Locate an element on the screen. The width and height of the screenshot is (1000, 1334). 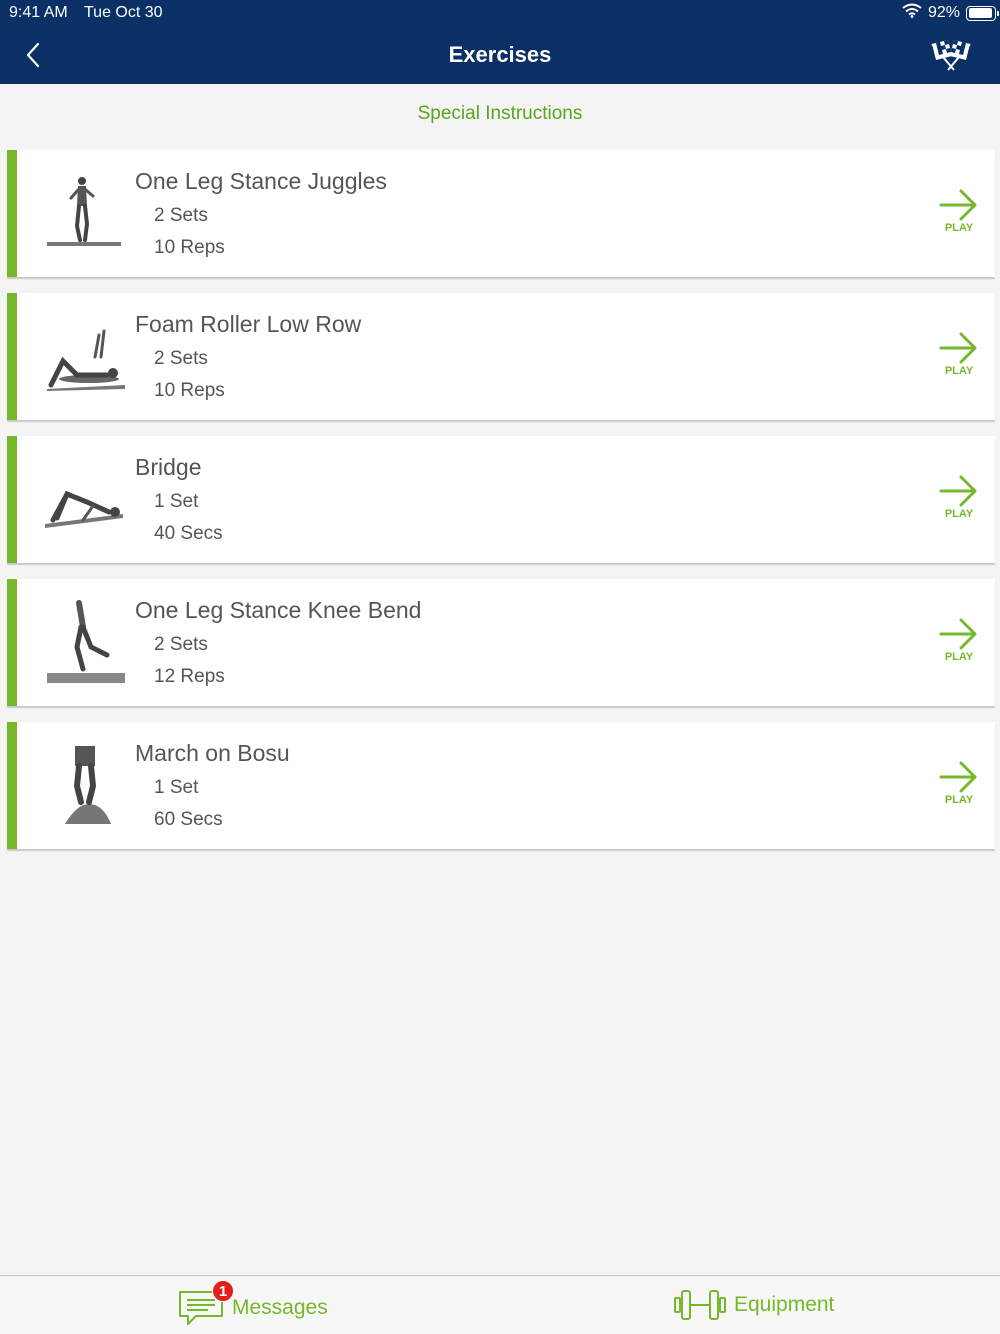
page-title: Exercises is located at coordinates (500, 54).